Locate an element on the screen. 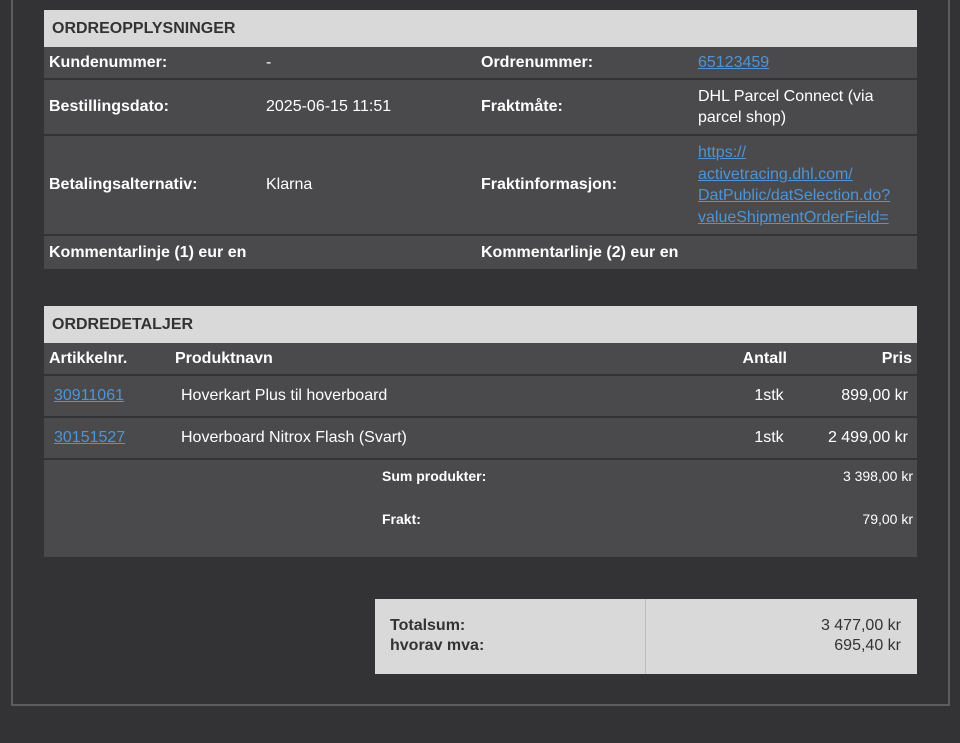 This screenshot has height=743, width=960. total-label: Totalsum: is located at coordinates (428, 625).